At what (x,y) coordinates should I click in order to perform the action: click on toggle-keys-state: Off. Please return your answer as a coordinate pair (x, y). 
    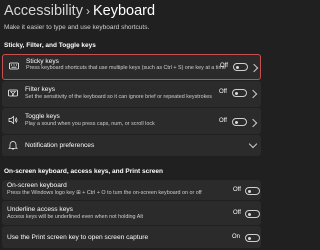
    Looking at the image, I should click on (223, 121).